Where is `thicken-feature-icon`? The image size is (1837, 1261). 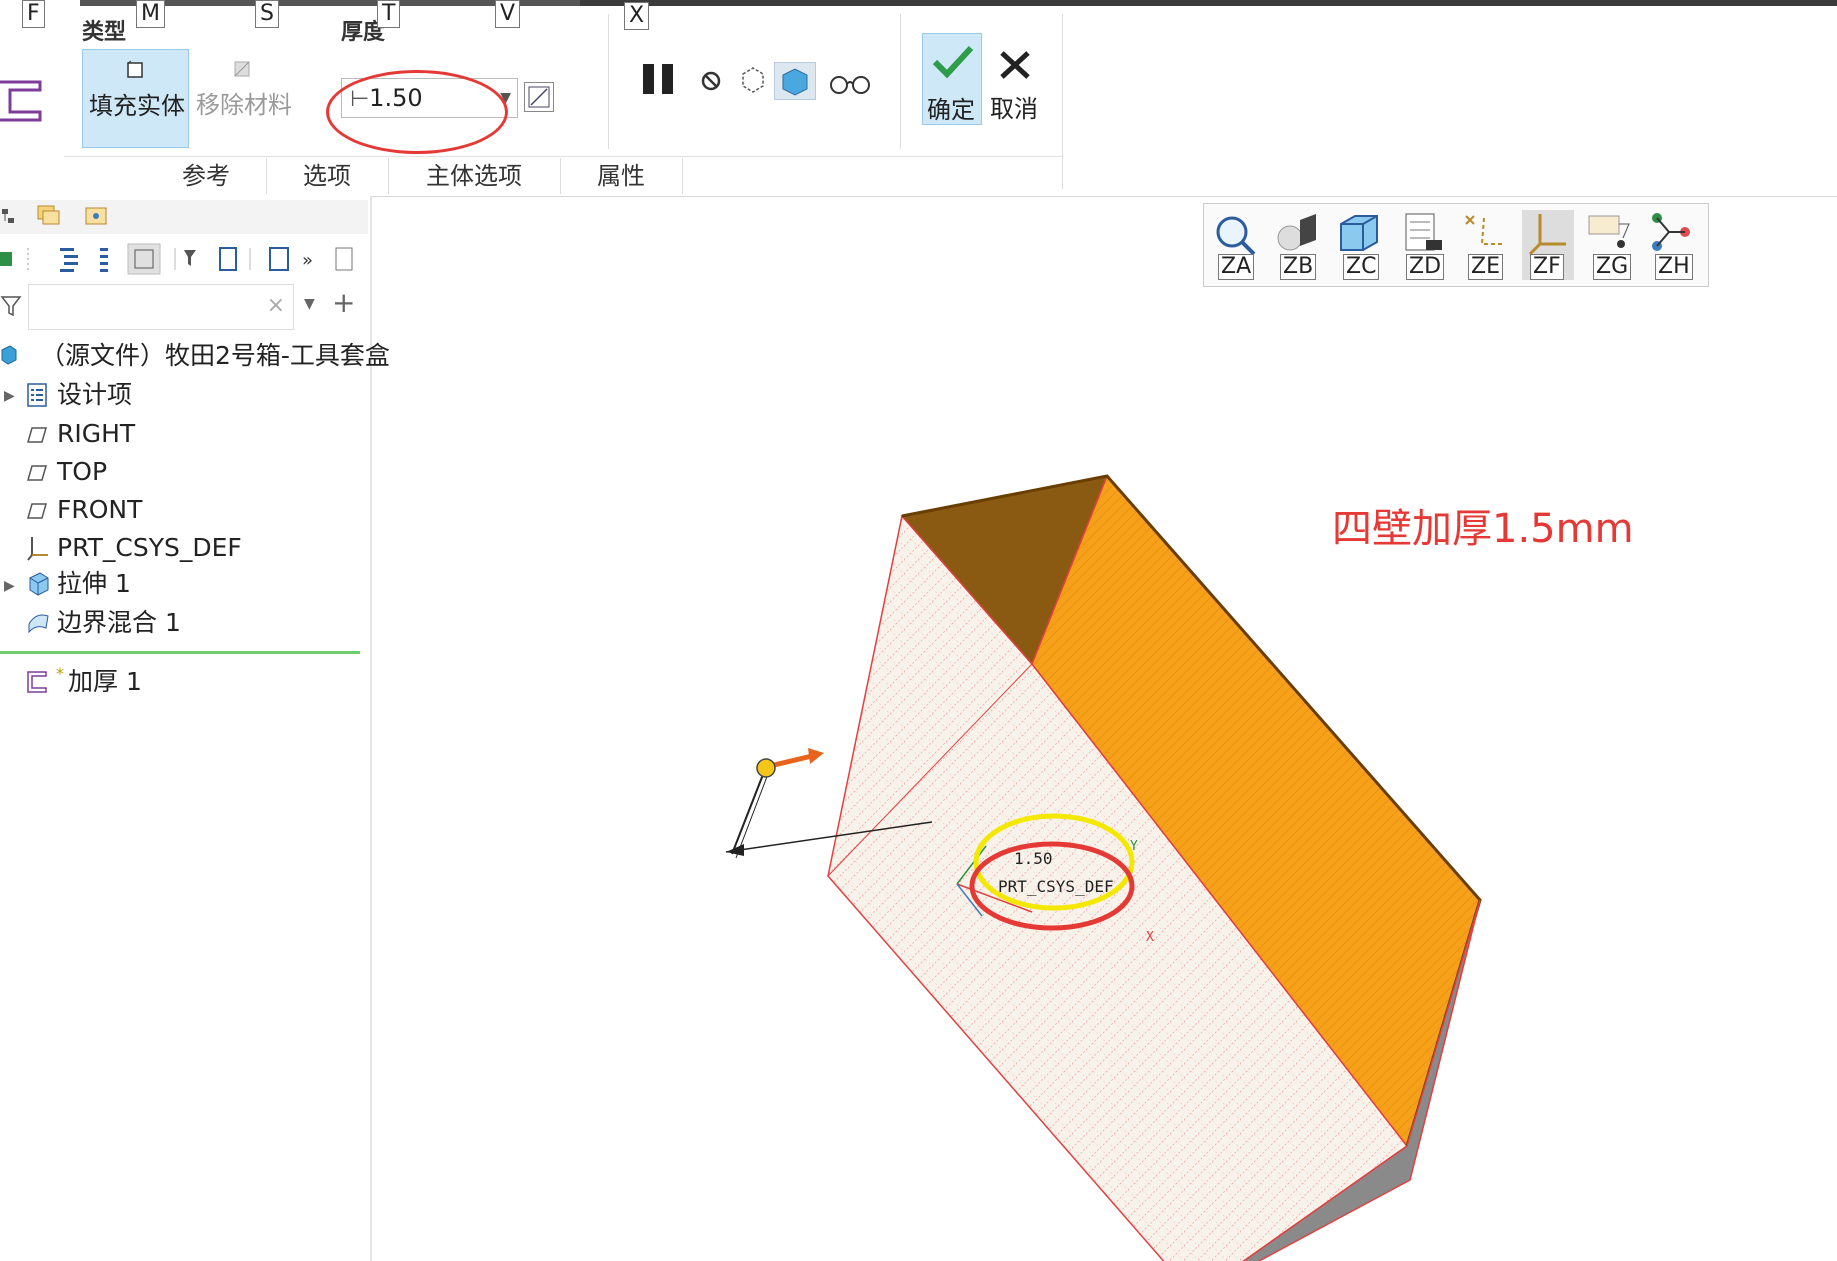
thicken-feature-icon is located at coordinates (22, 101).